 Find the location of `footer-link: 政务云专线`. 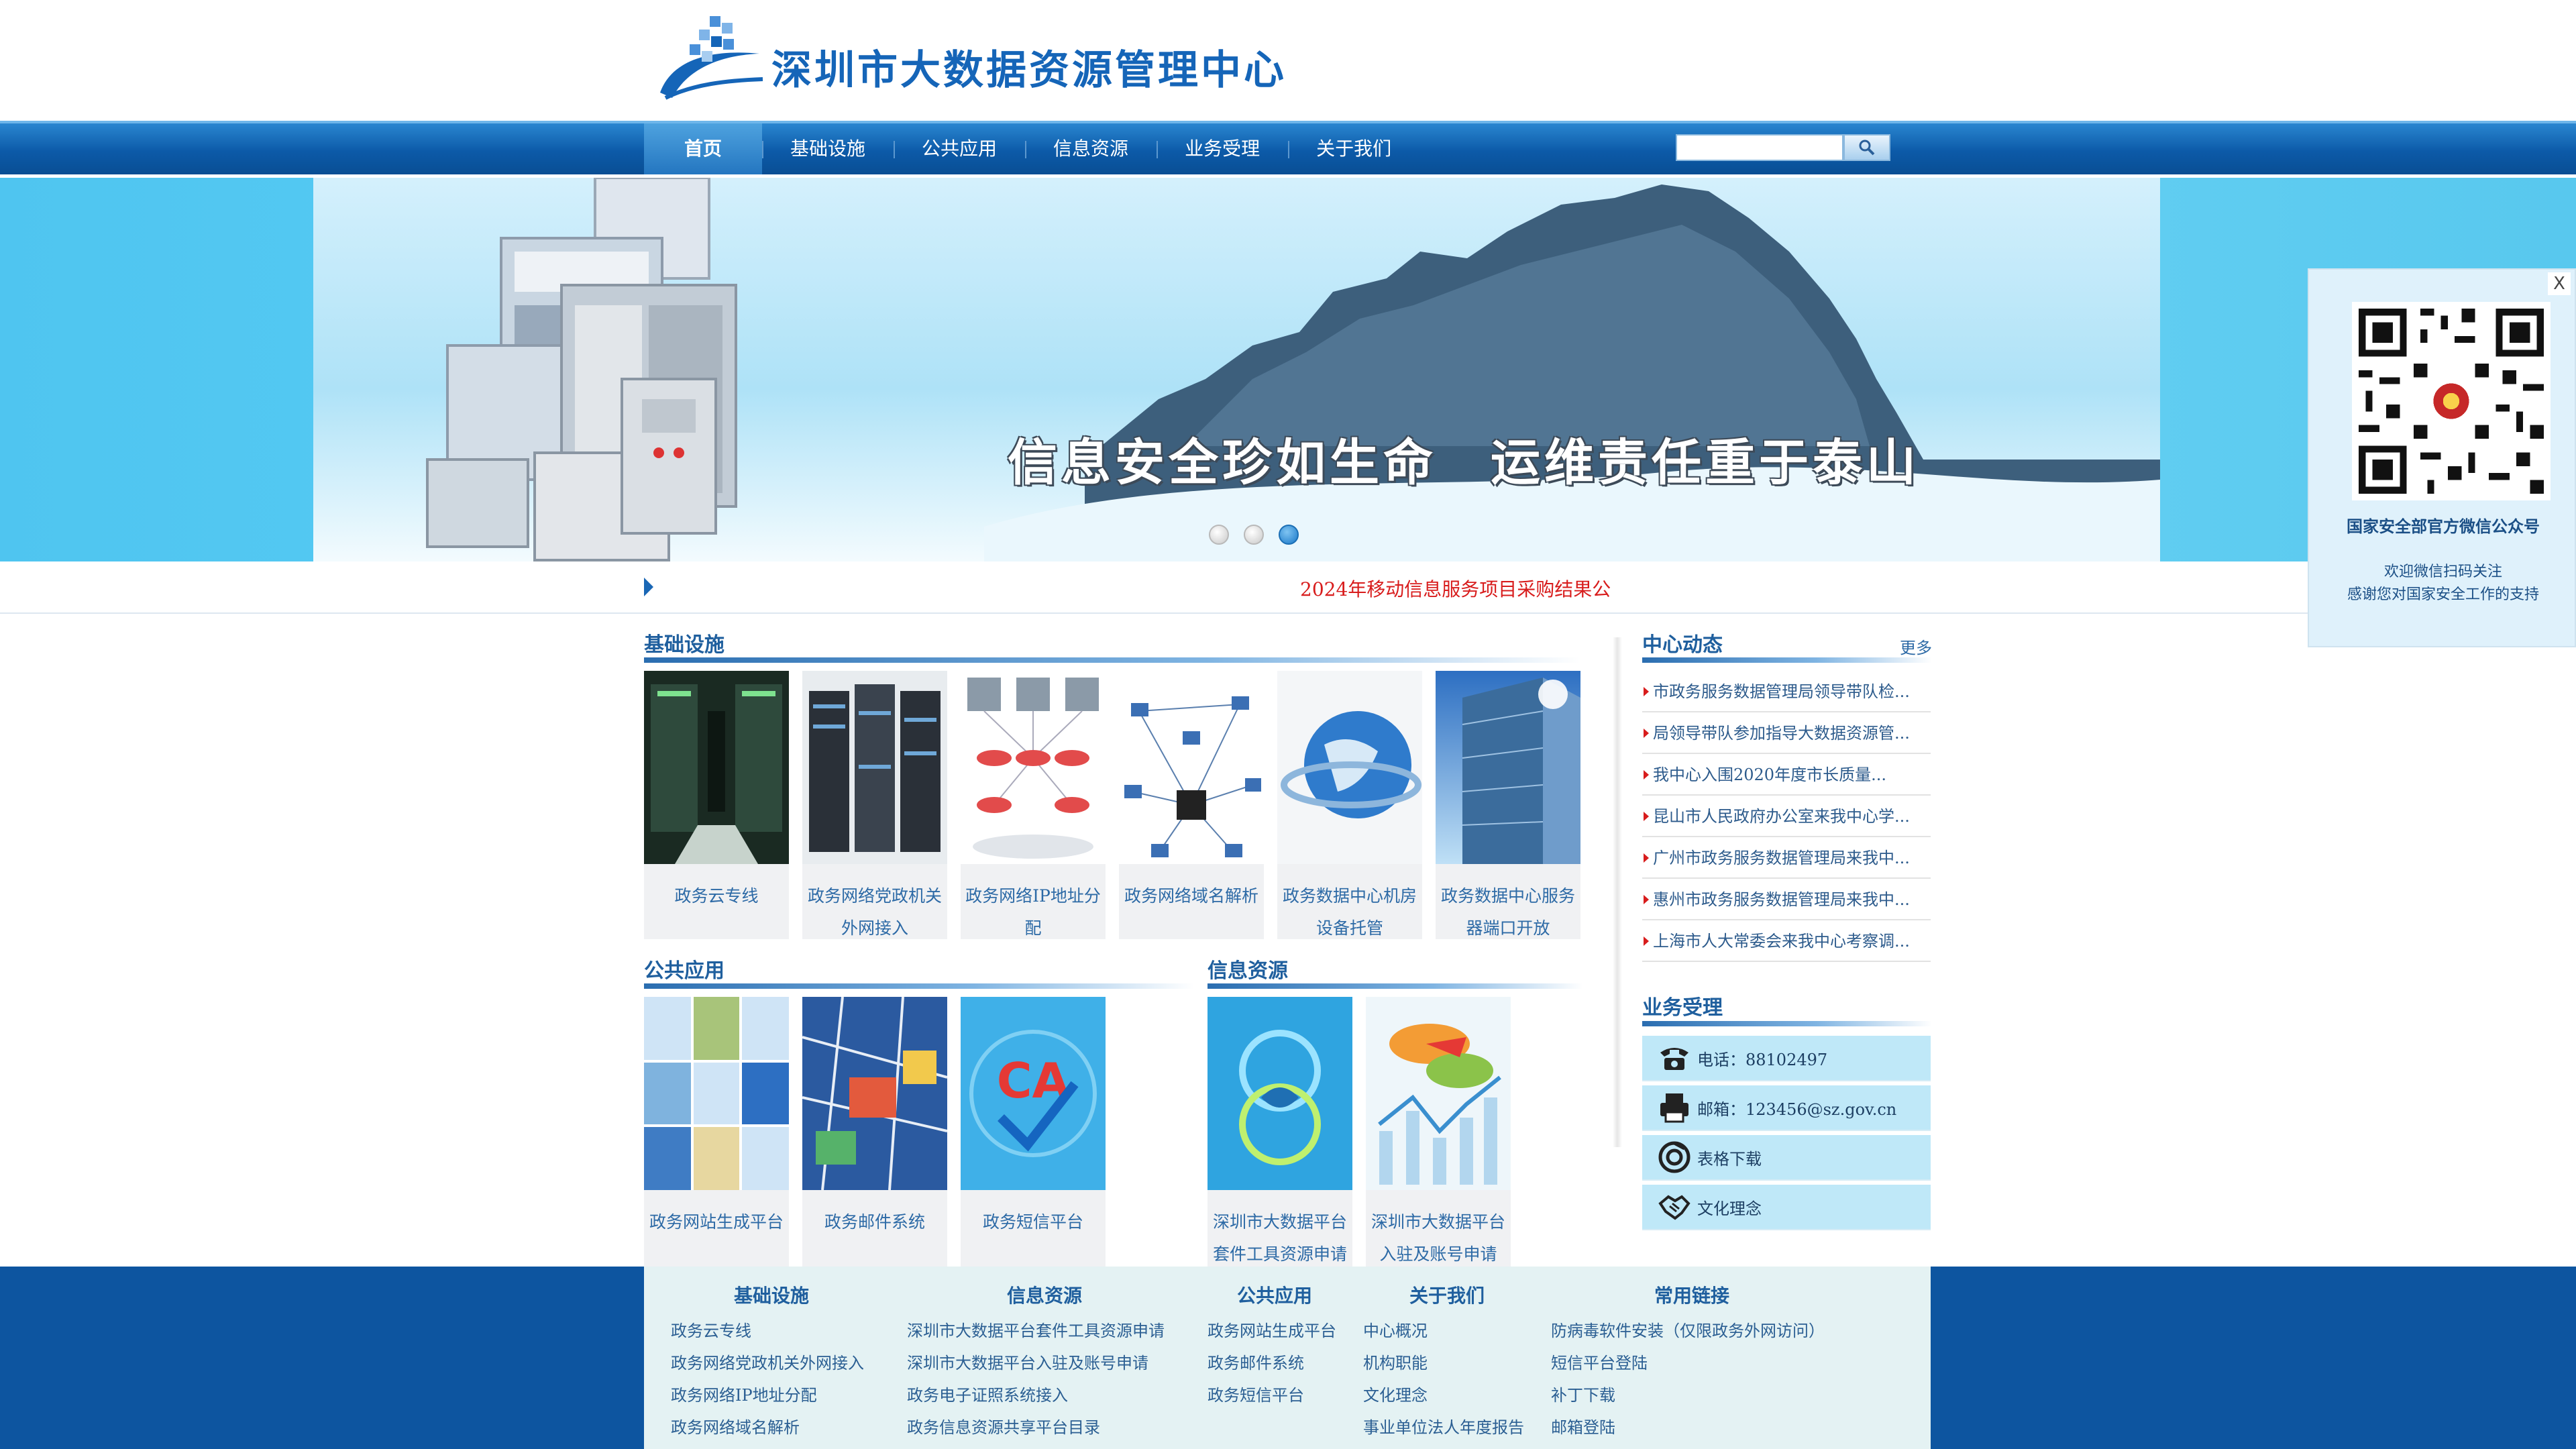

footer-link: 政务云专线 is located at coordinates (771, 1331).